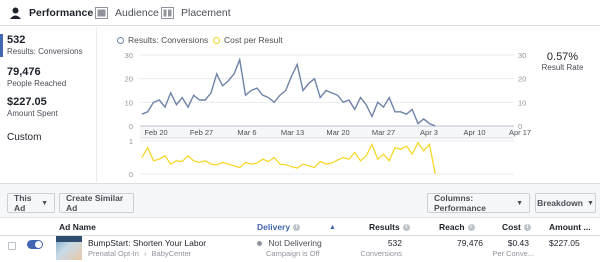 The width and height of the screenshot is (600, 262). Describe the element at coordinates (129, 79) in the screenshot. I see `y-tick-label: 20` at that location.